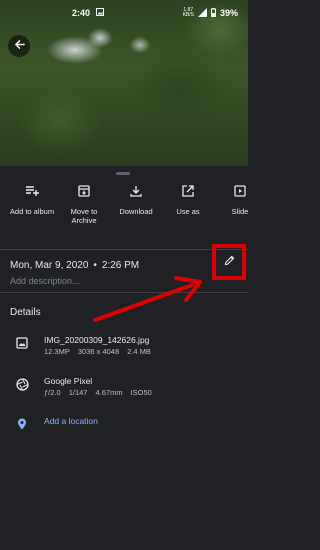  What do you see at coordinates (49, 265) in the screenshot?
I see `photo-date: Mon, Mar 9, 2020` at bounding box center [49, 265].